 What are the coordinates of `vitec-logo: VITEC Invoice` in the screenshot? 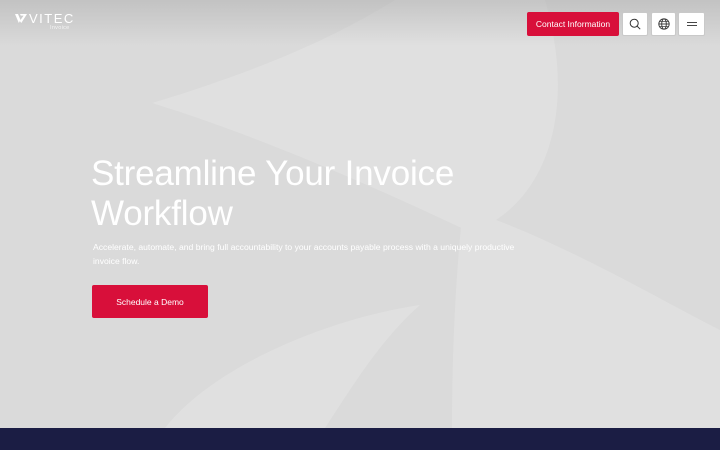 It's located at (45, 22).